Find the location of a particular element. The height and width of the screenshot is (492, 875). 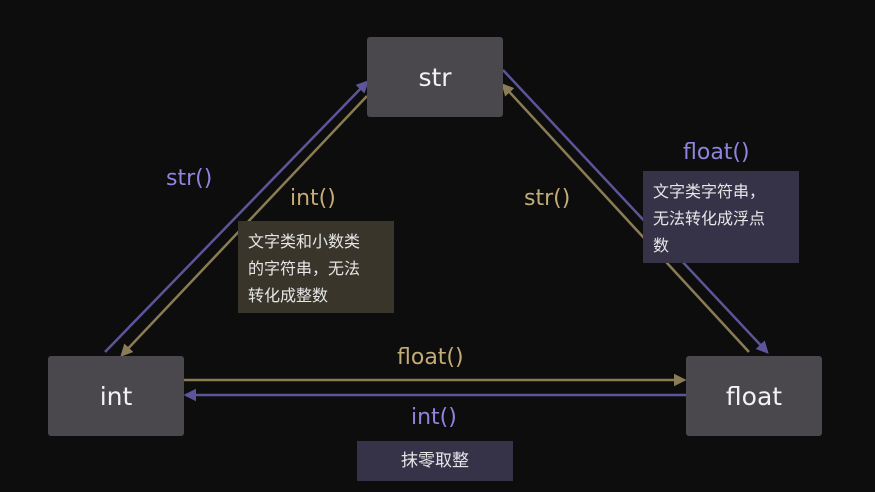

note-int-line-2: 的字符串，无法 is located at coordinates (304, 268).